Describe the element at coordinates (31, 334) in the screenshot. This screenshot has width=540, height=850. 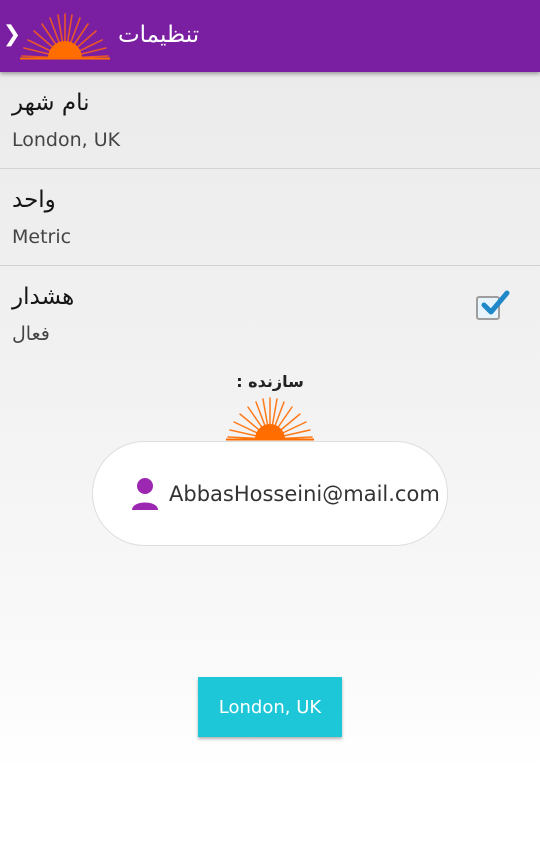
I see `alert-summary: فعال` at that location.